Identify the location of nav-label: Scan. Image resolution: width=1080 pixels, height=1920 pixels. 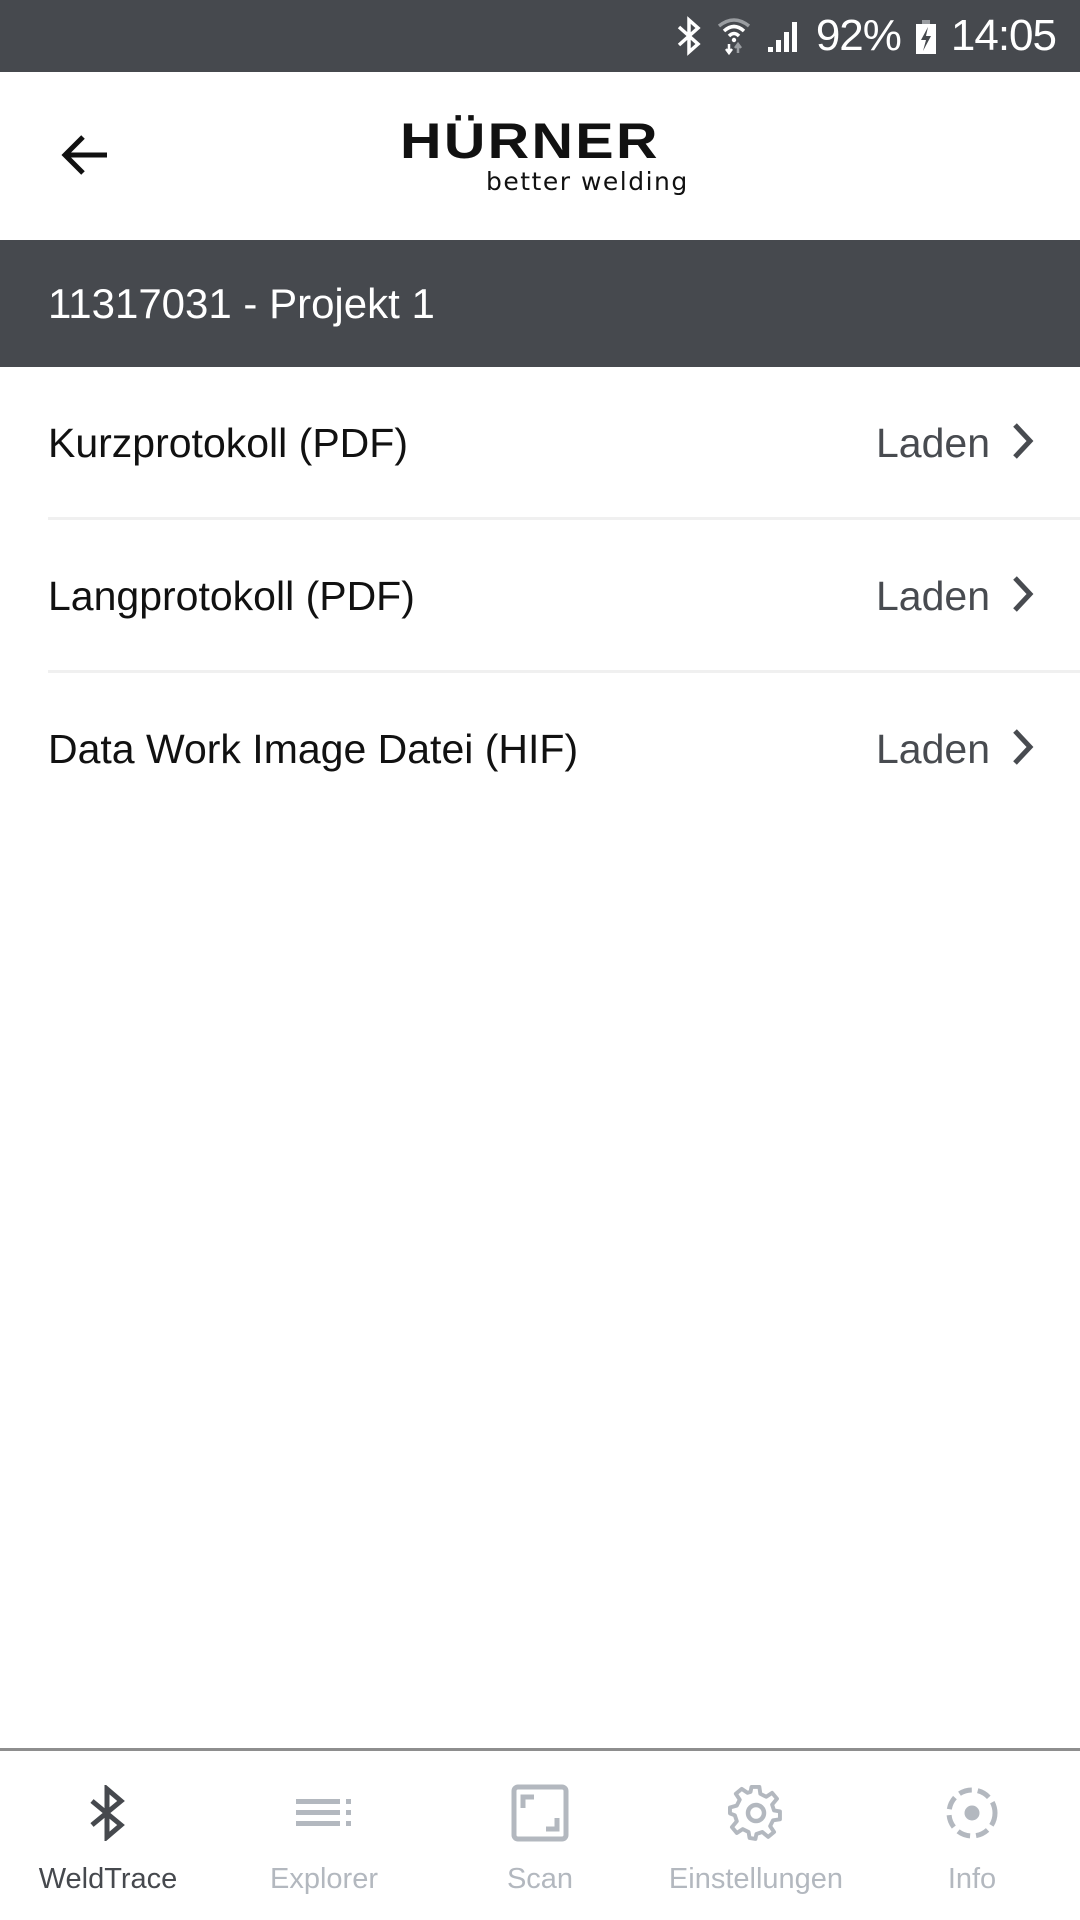
(540, 1879).